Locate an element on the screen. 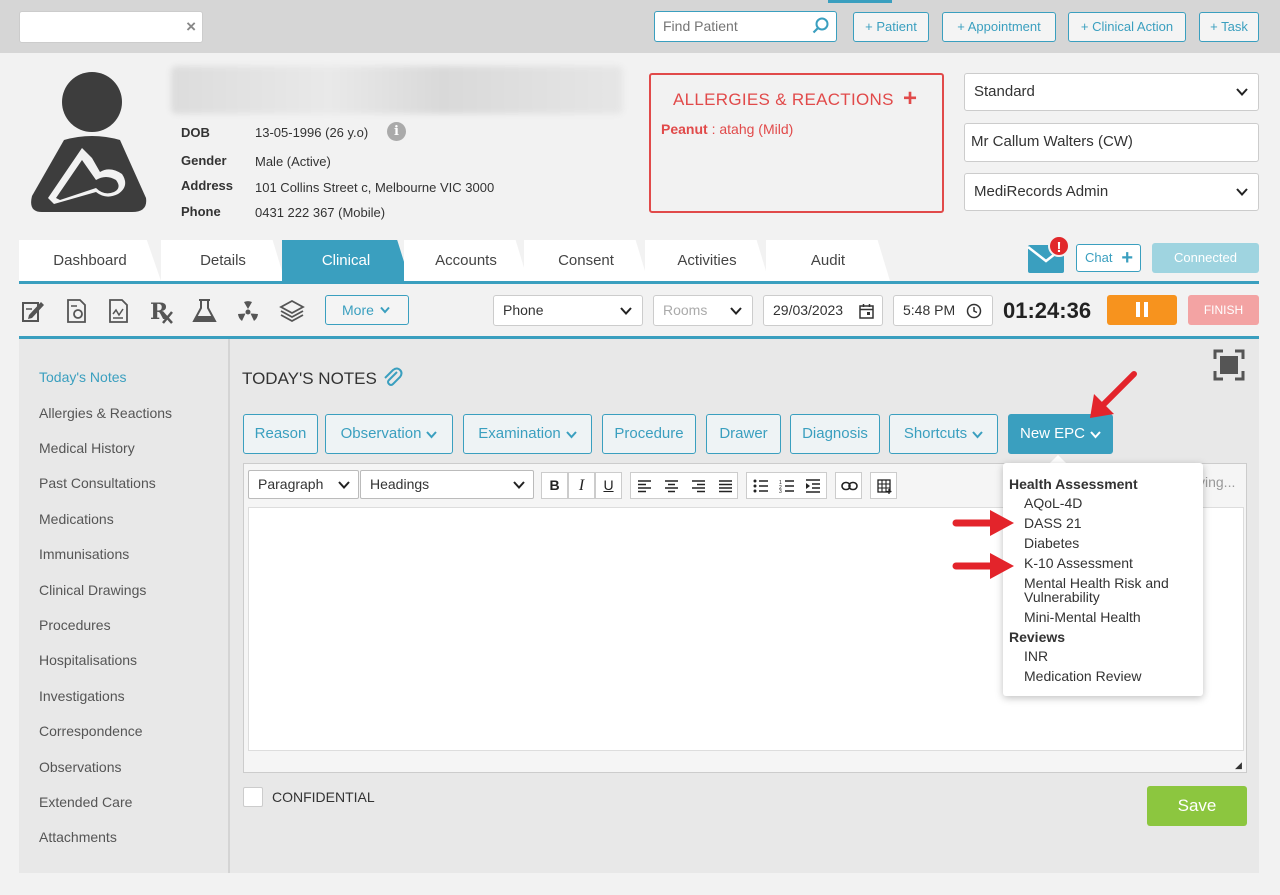 Image resolution: width=1280 pixels, height=895 pixels. billing-select: Standard is located at coordinates (1111, 92).